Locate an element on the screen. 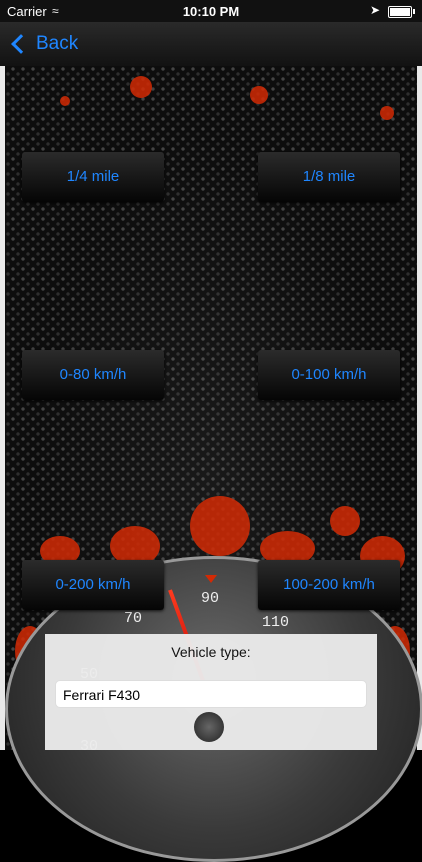  zero-80-button: 0-80 km/h is located at coordinates (93, 375).